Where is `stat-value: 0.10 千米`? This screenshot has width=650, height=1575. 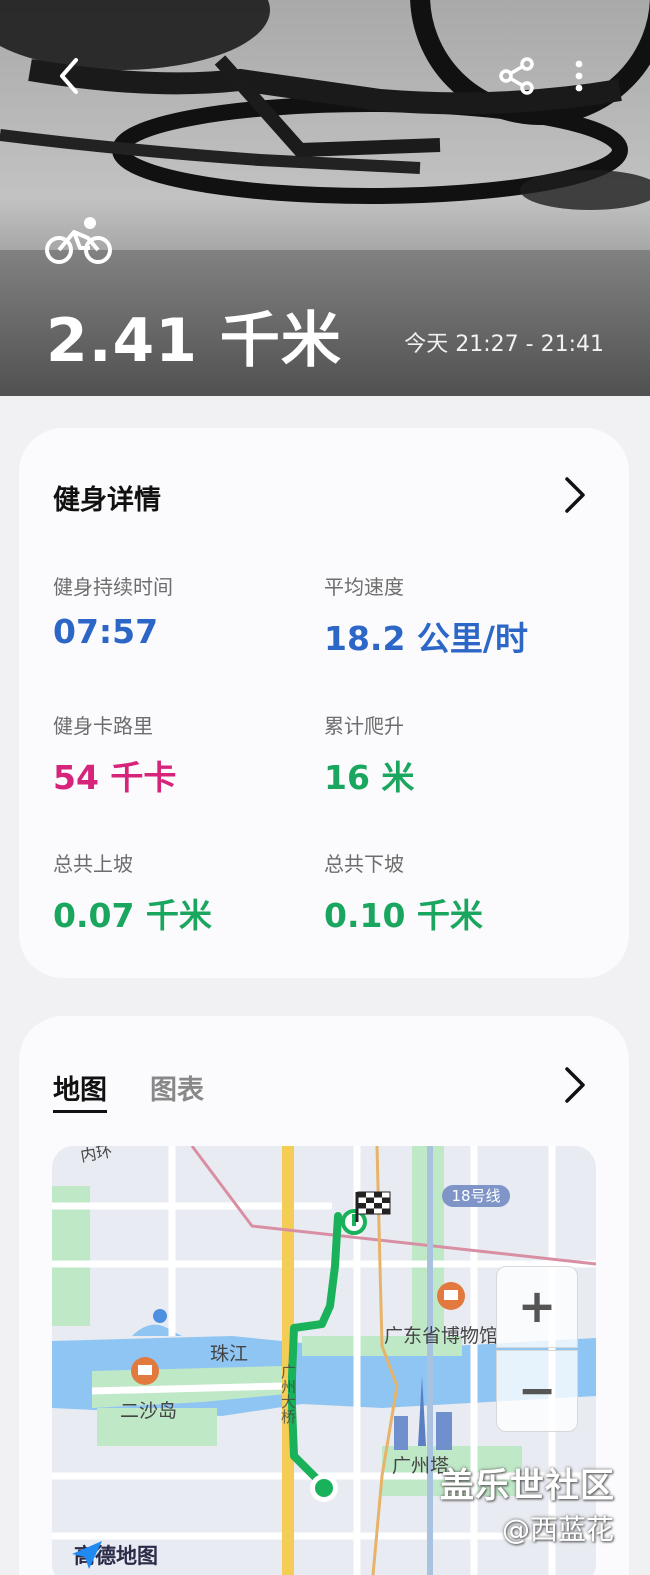
stat-value: 0.10 千米 is located at coordinates (403, 915).